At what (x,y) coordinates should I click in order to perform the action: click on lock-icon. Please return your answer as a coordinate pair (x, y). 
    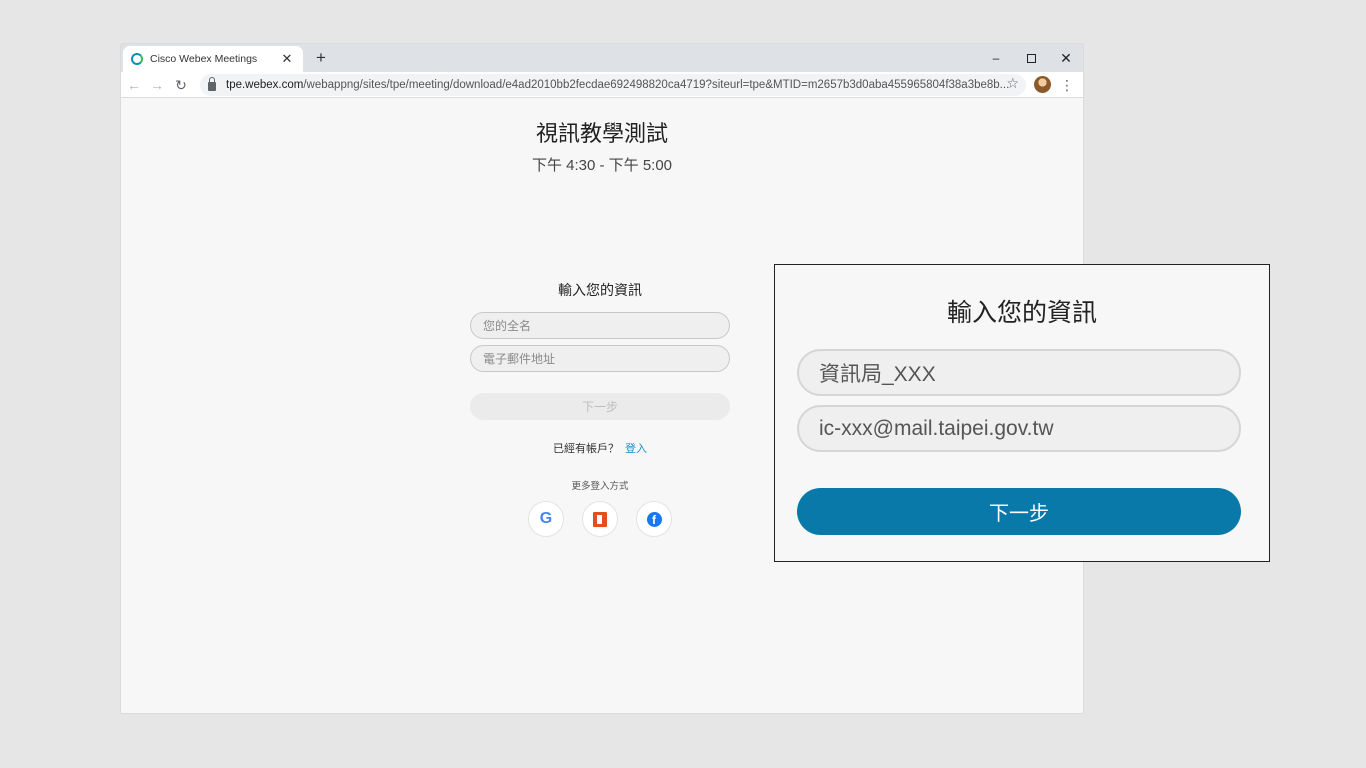
    Looking at the image, I should click on (212, 84).